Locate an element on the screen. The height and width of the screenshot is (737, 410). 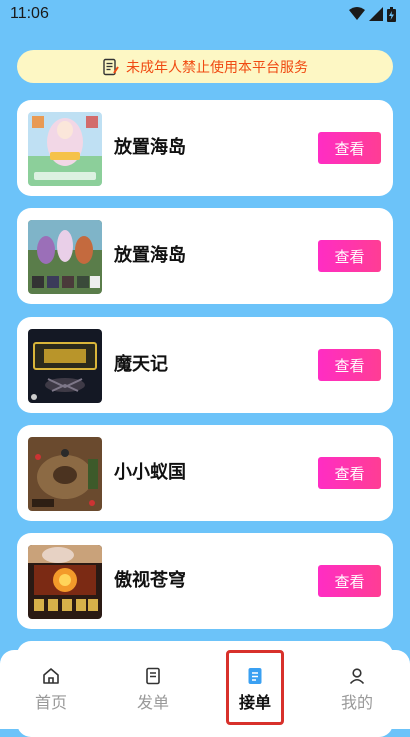
wifi-icon is located at coordinates (357, 13).